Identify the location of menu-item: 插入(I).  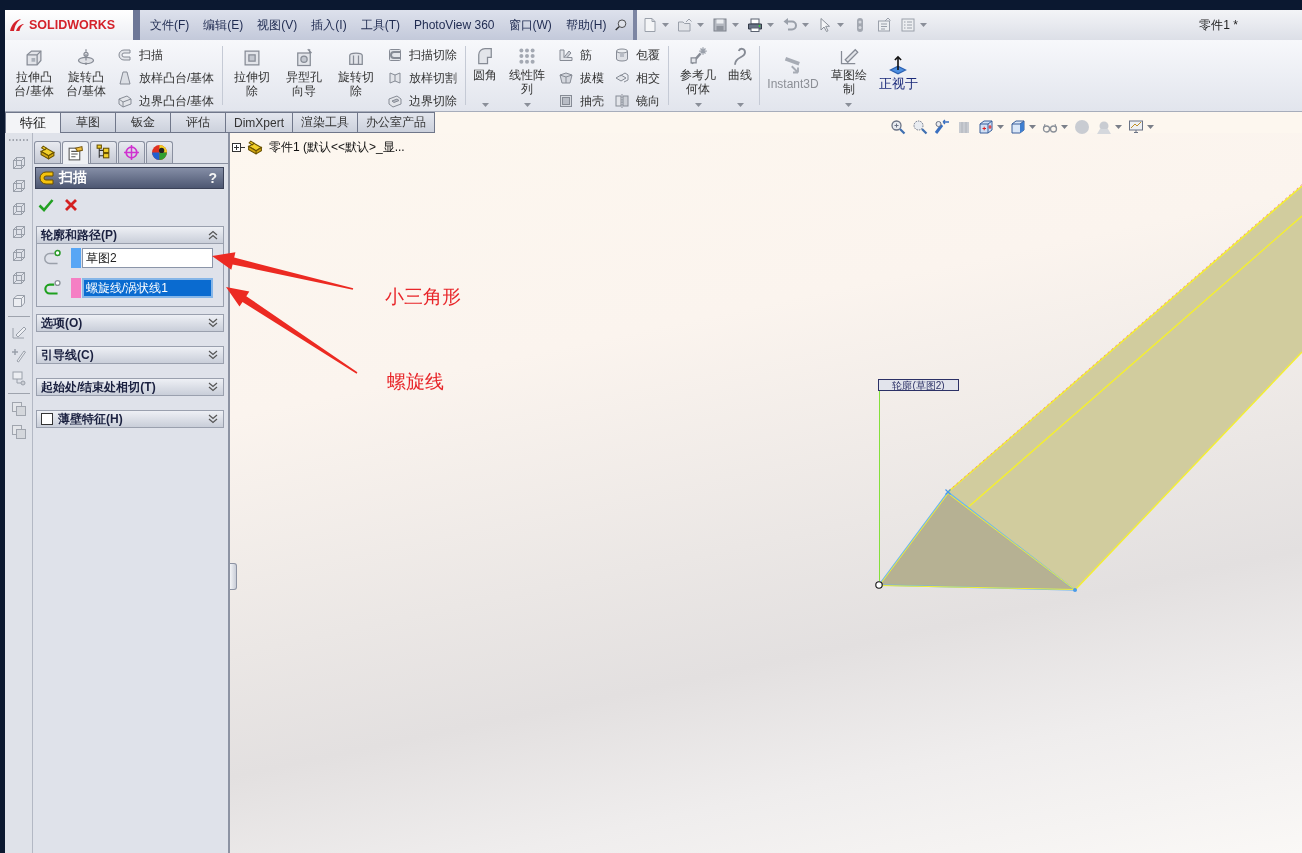
(329, 25).